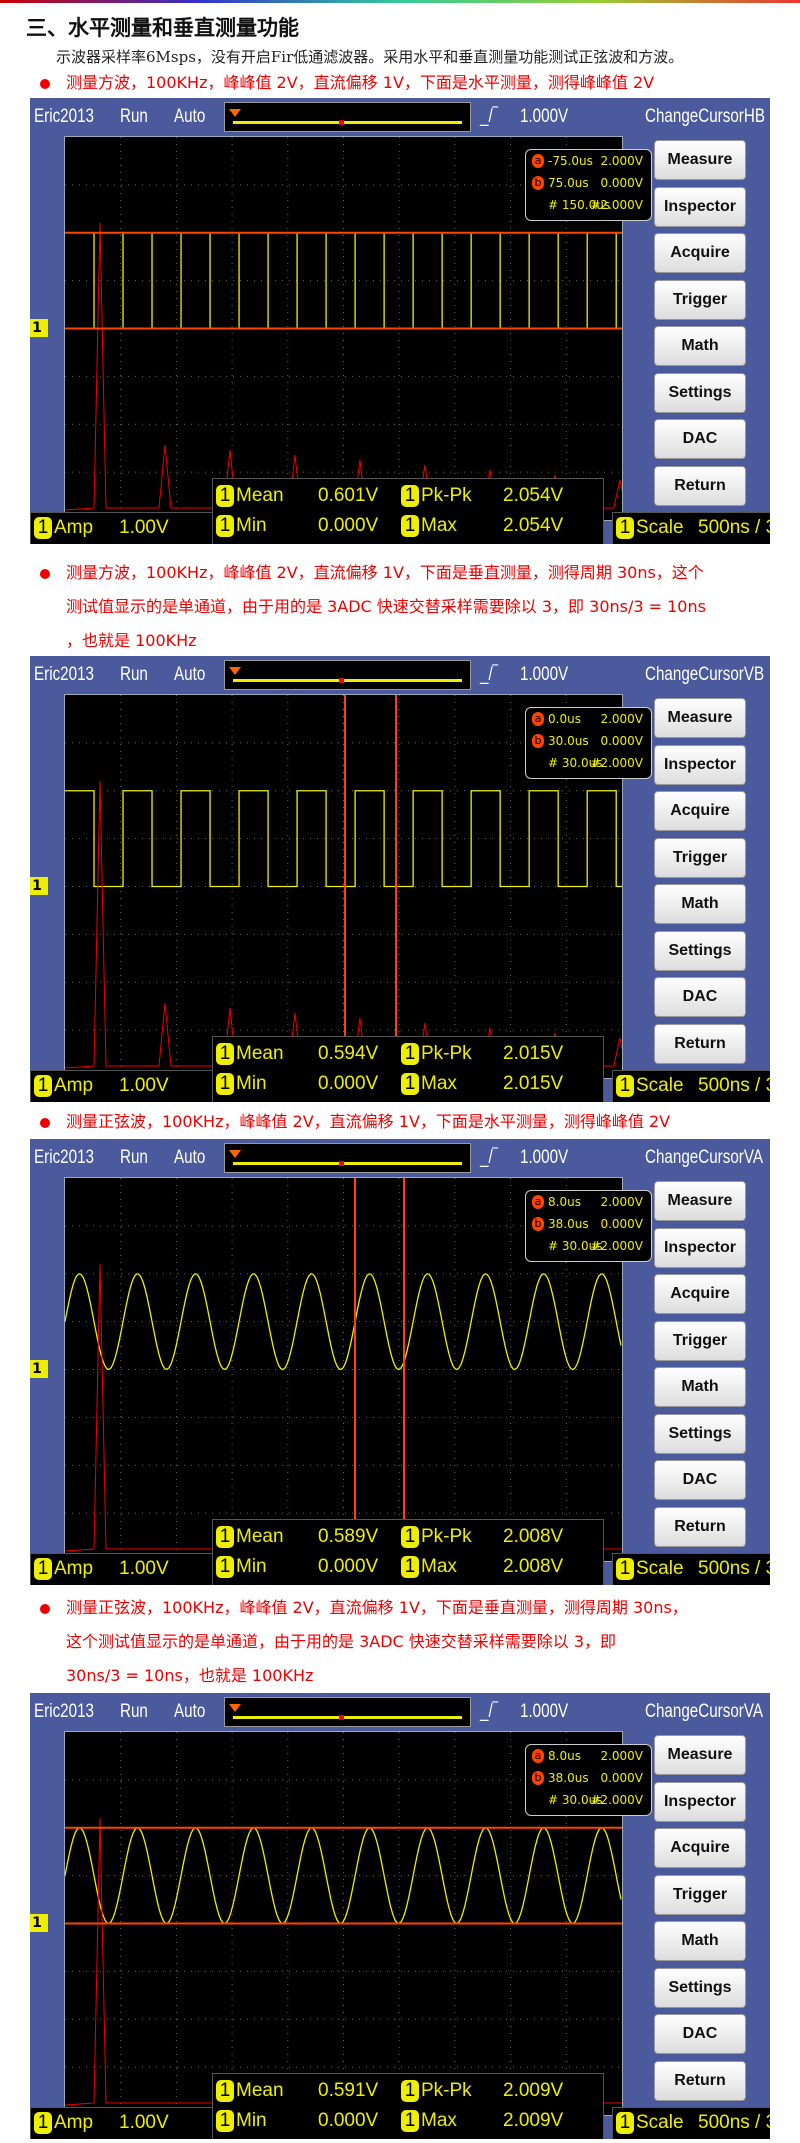  What do you see at coordinates (482, 526) in the screenshot?
I see `max: 1 Max 2.054V` at bounding box center [482, 526].